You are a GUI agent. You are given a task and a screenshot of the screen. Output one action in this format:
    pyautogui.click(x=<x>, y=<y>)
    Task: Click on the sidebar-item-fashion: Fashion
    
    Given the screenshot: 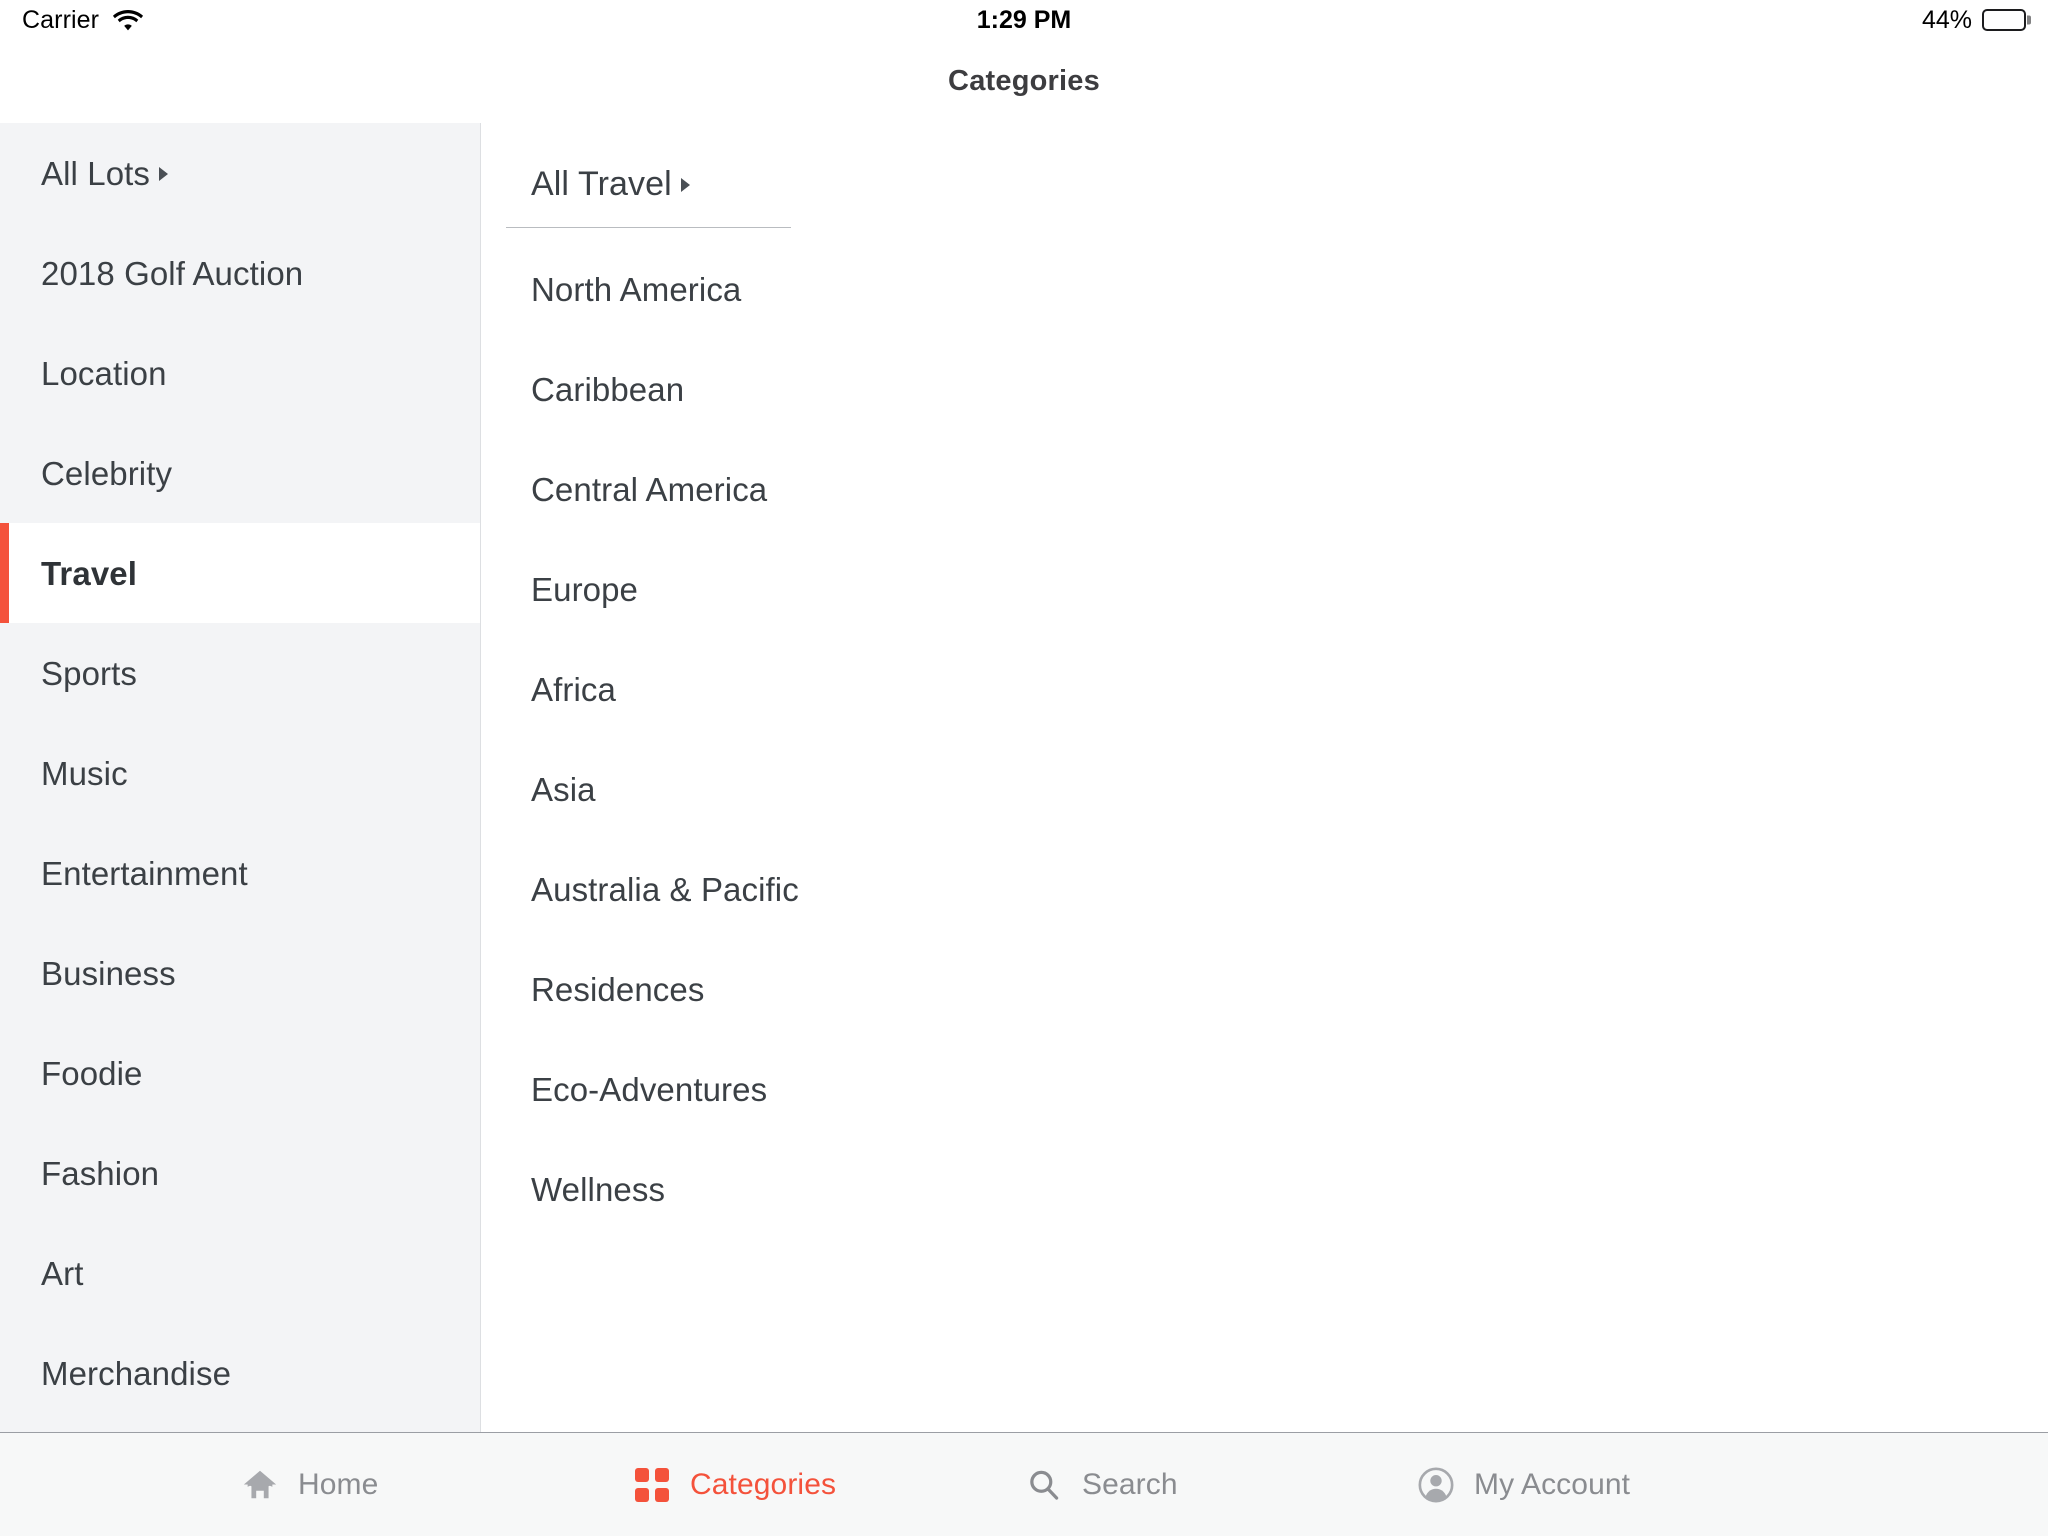 What is the action you would take?
    pyautogui.click(x=240, y=1173)
    